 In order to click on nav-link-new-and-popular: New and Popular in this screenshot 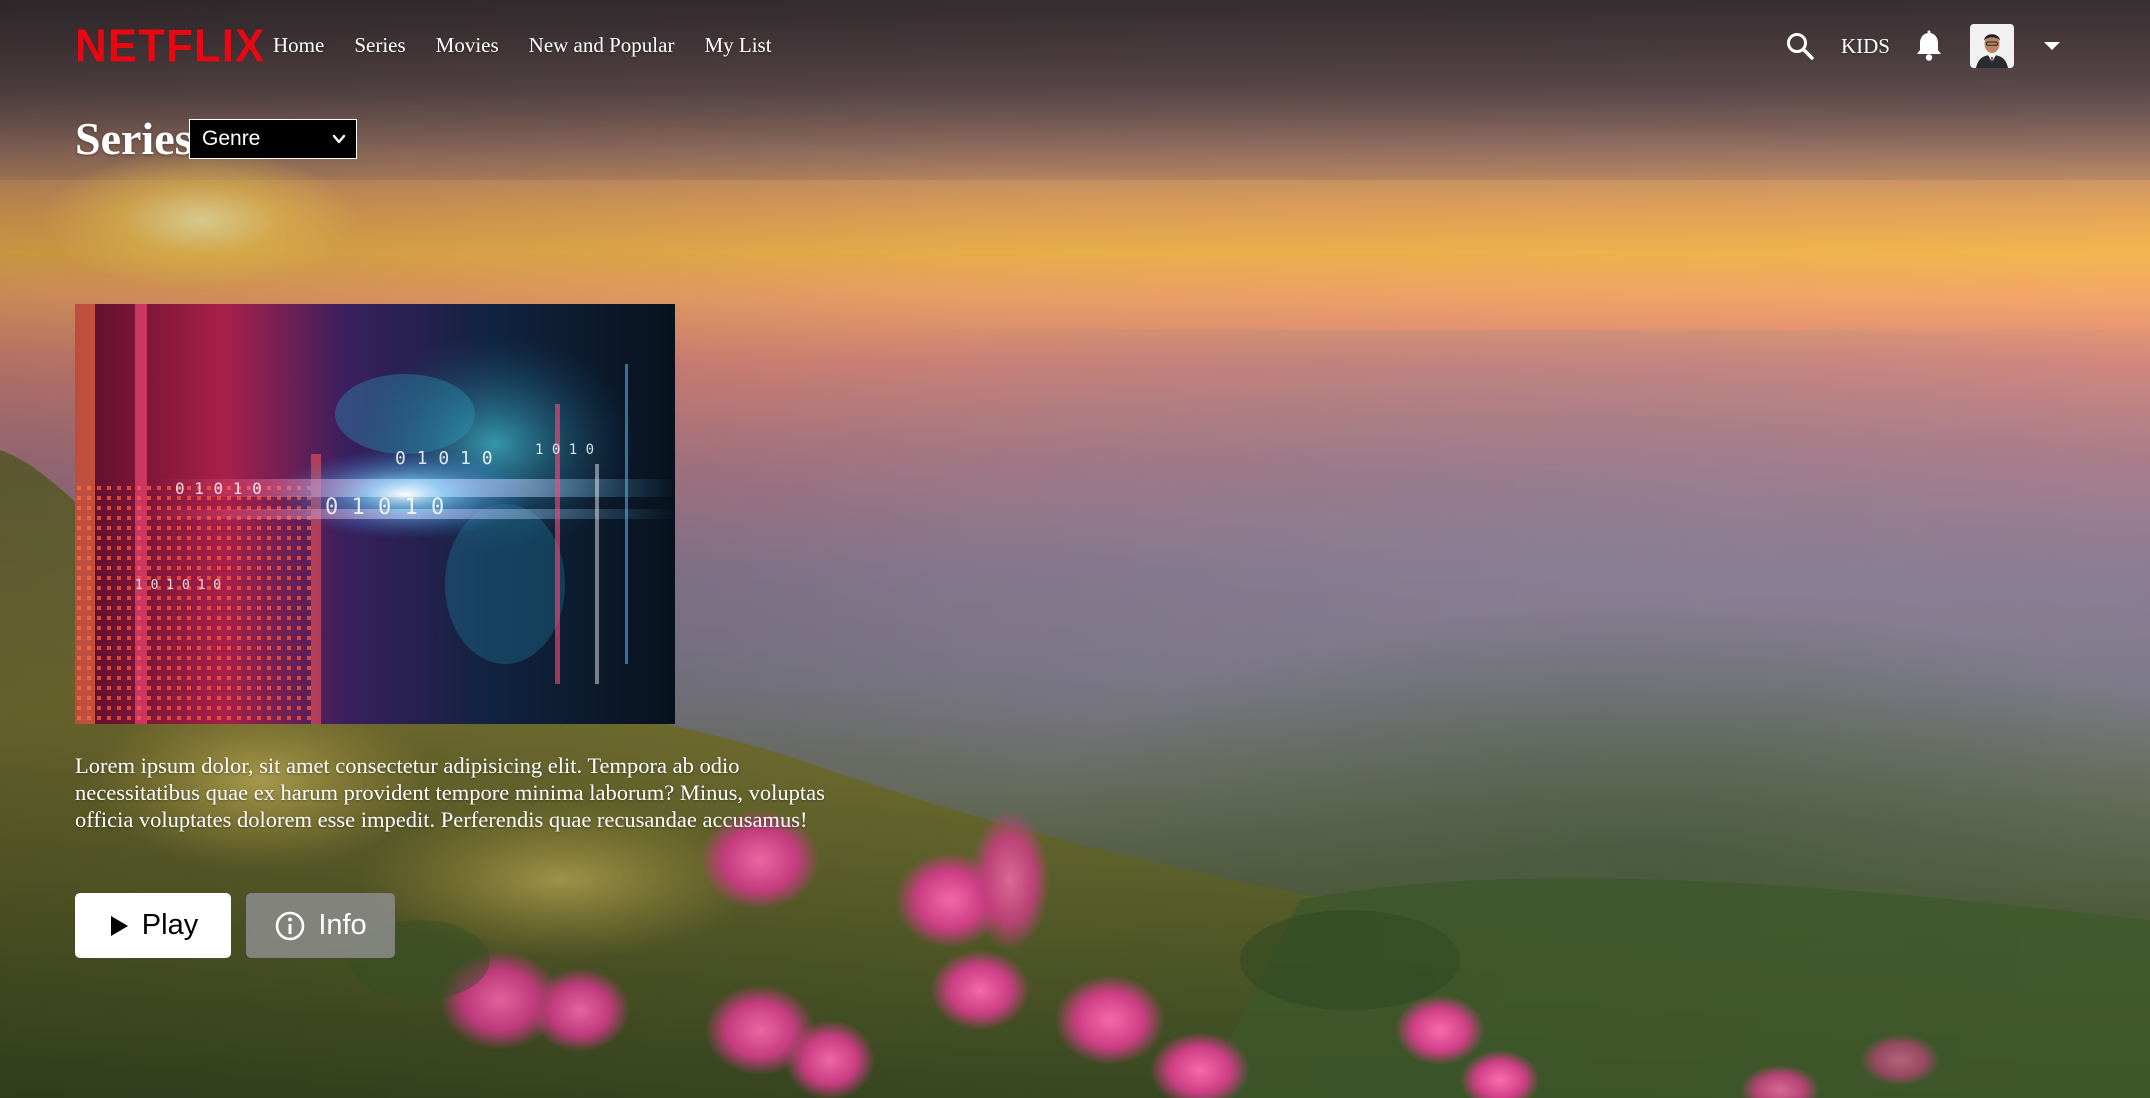, I will do `click(602, 45)`.